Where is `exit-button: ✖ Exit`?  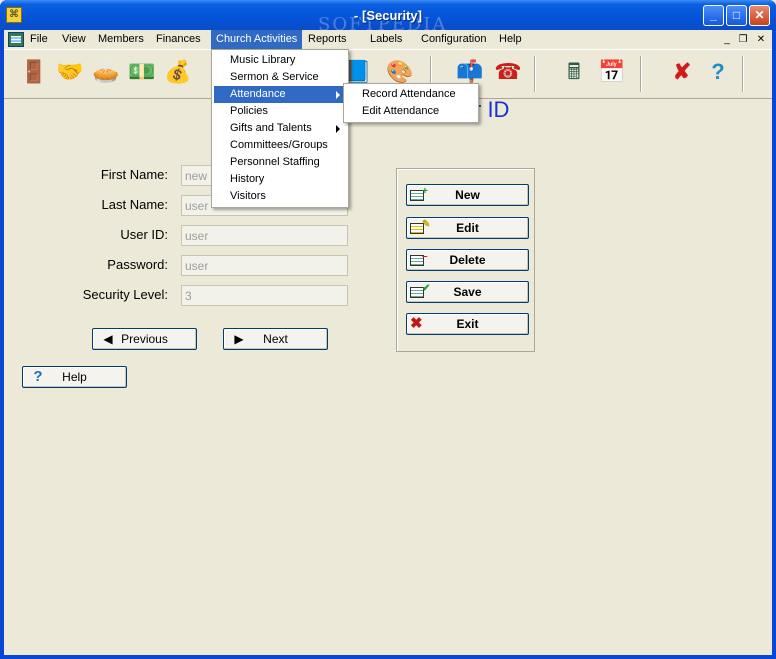 exit-button: ✖ Exit is located at coordinates (467, 324).